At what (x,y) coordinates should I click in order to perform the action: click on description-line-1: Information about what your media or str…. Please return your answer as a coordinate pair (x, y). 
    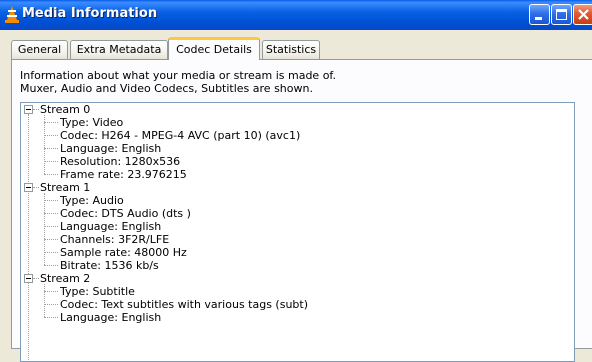
    Looking at the image, I should click on (178, 75).